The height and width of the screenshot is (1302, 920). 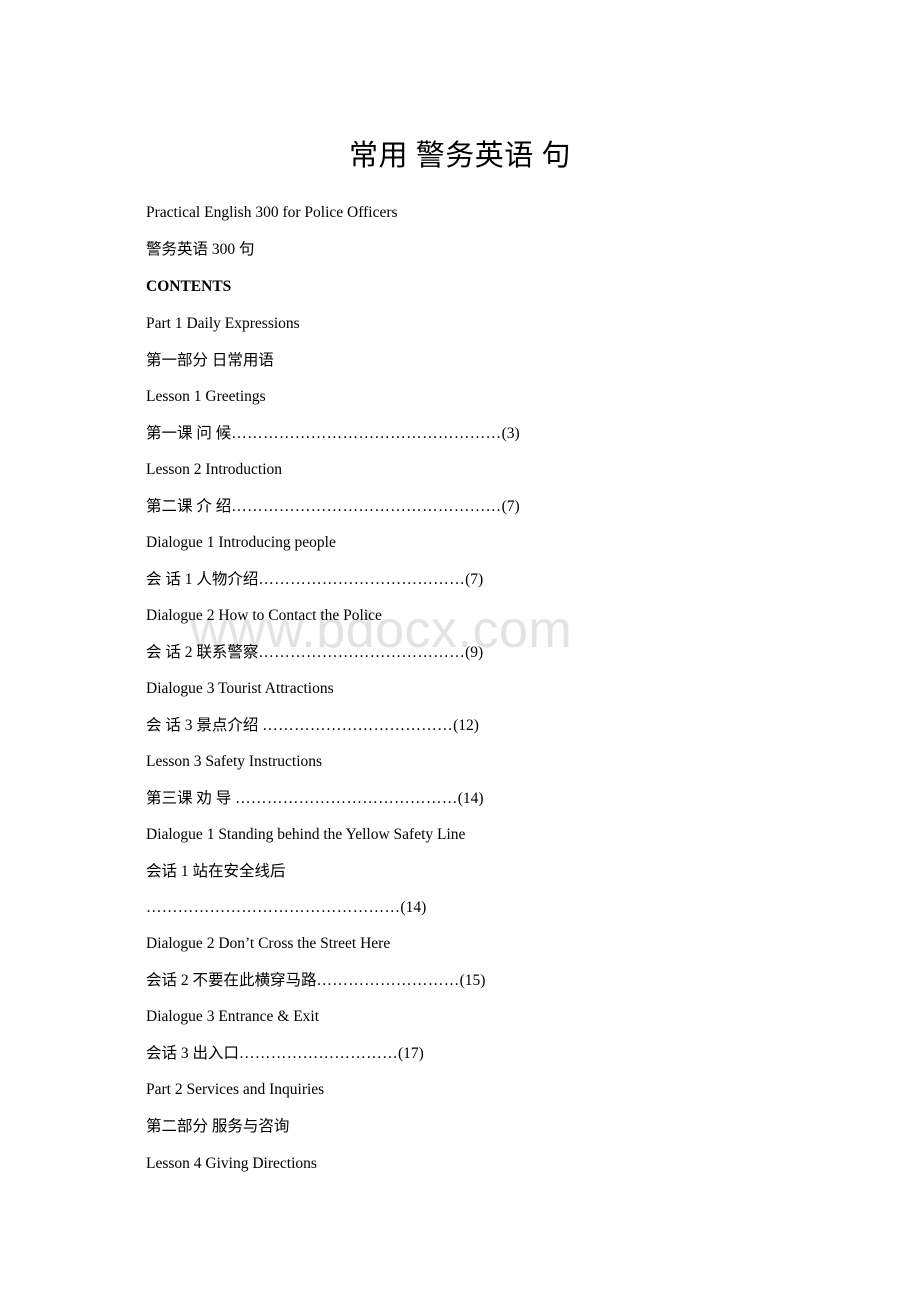 I want to click on toc-entry-label: 会话 1 站在安全线后, so click(x=216, y=871).